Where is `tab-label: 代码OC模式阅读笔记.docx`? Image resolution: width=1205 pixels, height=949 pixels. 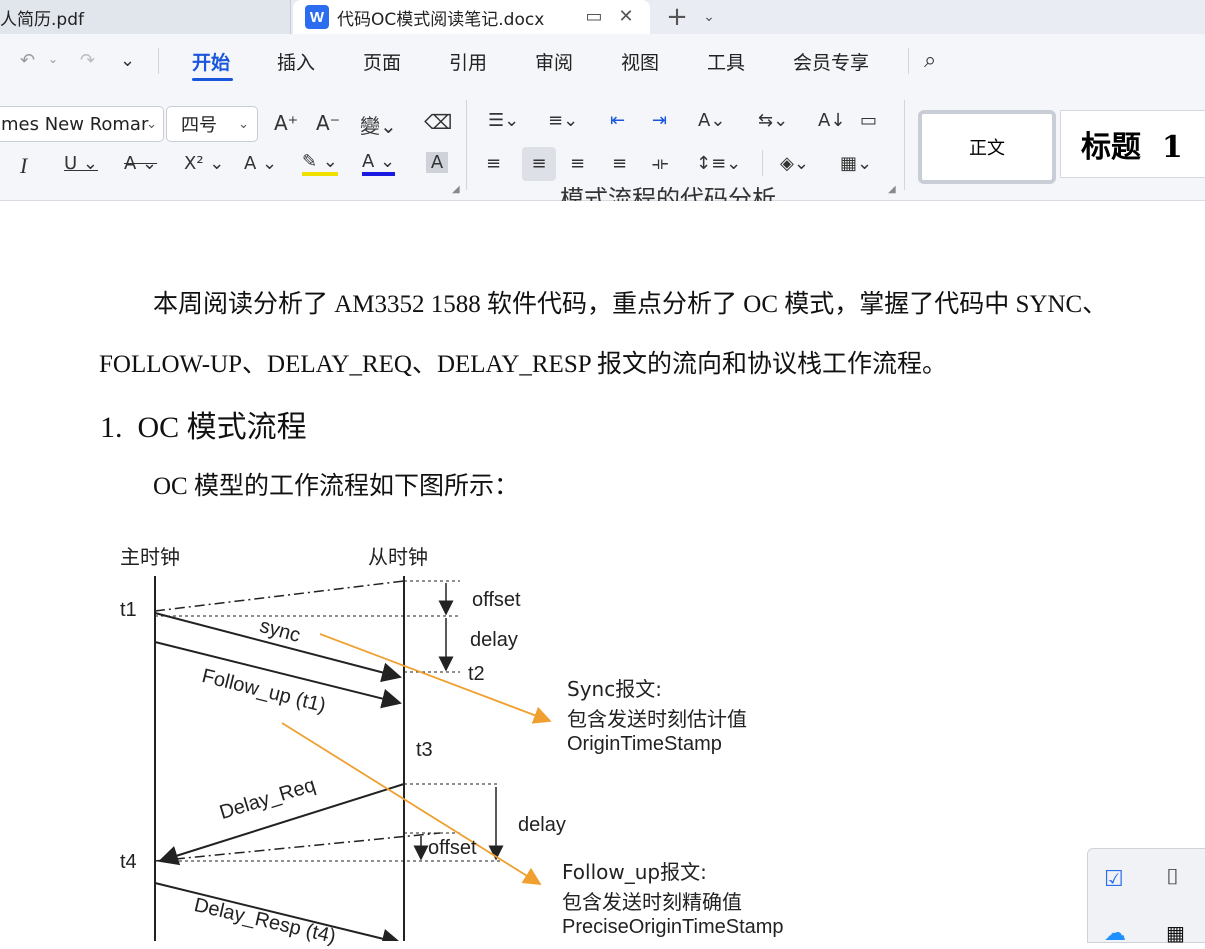 tab-label: 代码OC模式阅读笔记.docx is located at coordinates (441, 19).